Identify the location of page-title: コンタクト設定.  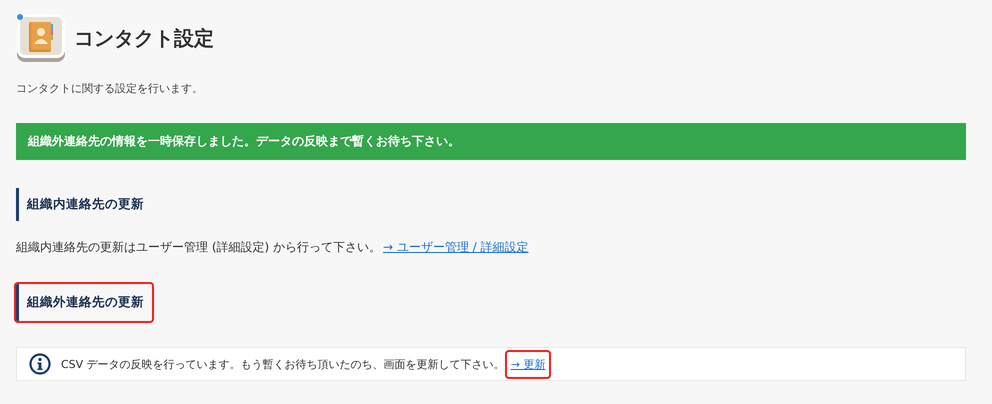
(144, 38).